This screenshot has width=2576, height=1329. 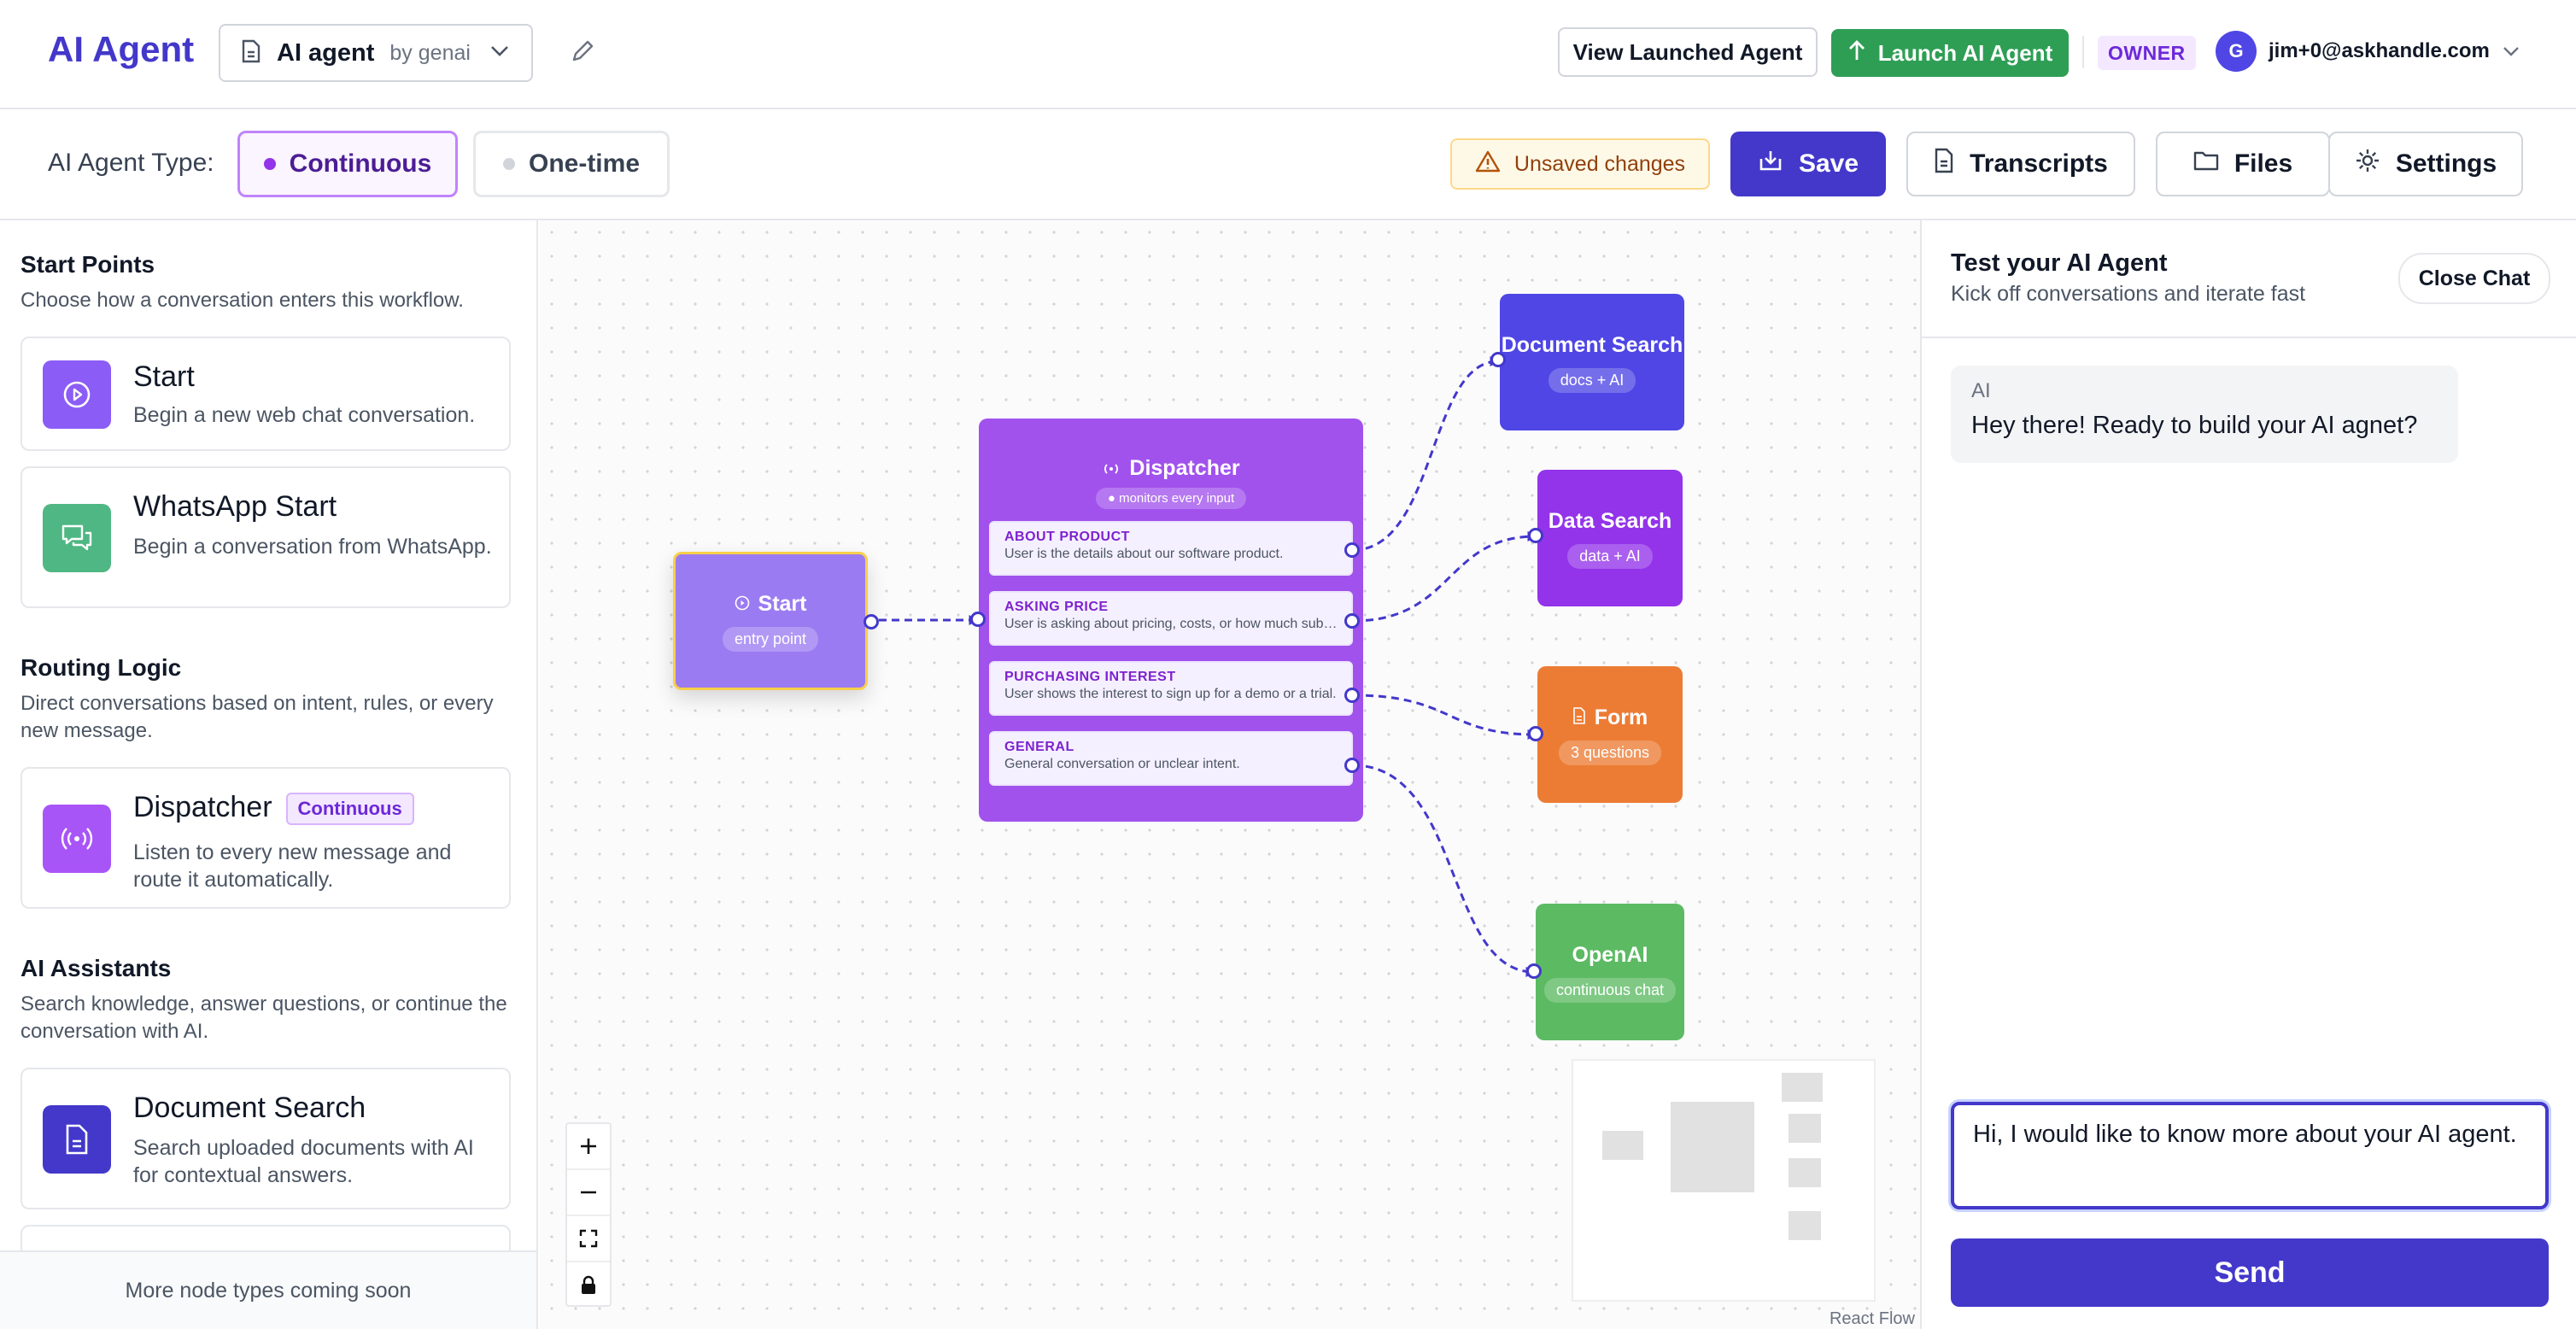 I want to click on save-label: Save, so click(x=1828, y=163).